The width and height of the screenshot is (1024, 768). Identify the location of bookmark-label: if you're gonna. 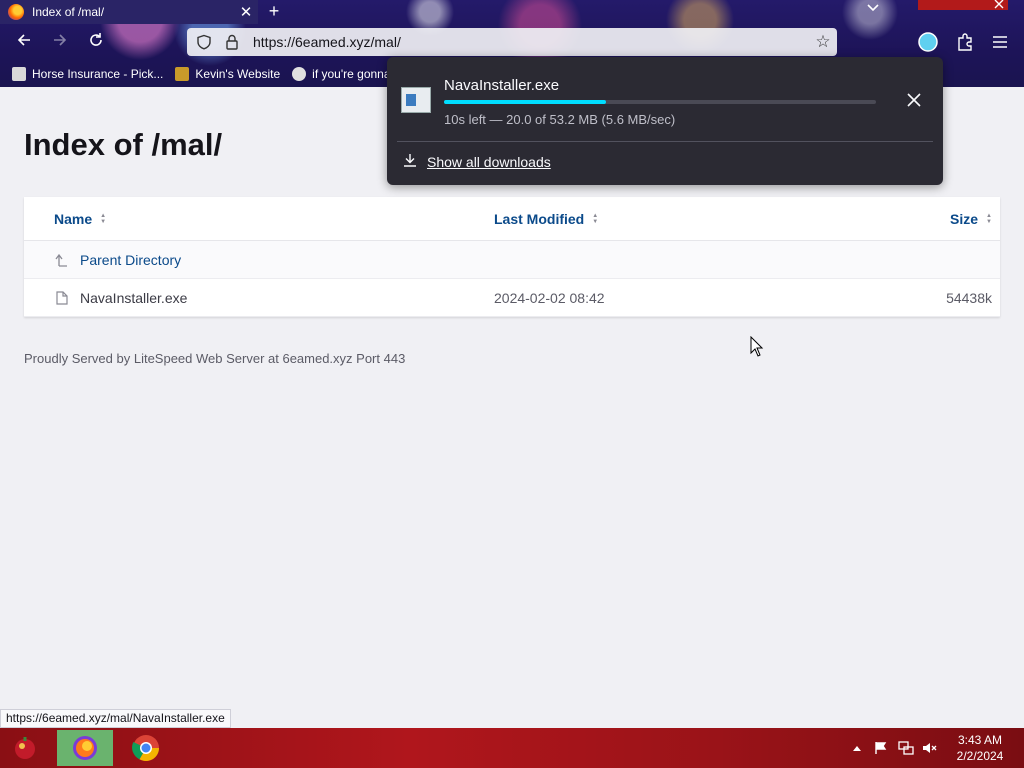
(351, 73).